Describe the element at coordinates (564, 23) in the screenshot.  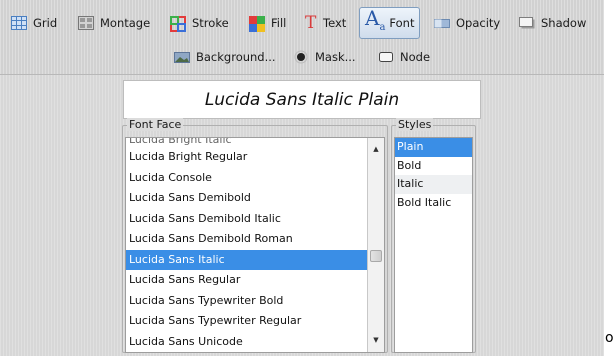
I see `toolbar-shadow-label: Shadow` at that location.